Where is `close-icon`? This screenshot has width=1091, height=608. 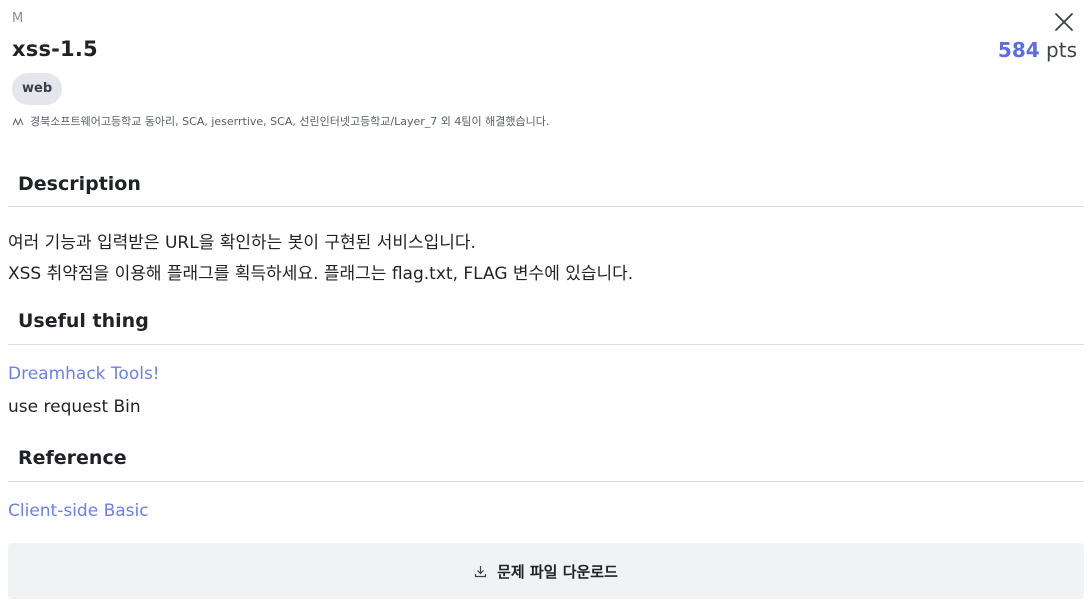 close-icon is located at coordinates (1064, 22).